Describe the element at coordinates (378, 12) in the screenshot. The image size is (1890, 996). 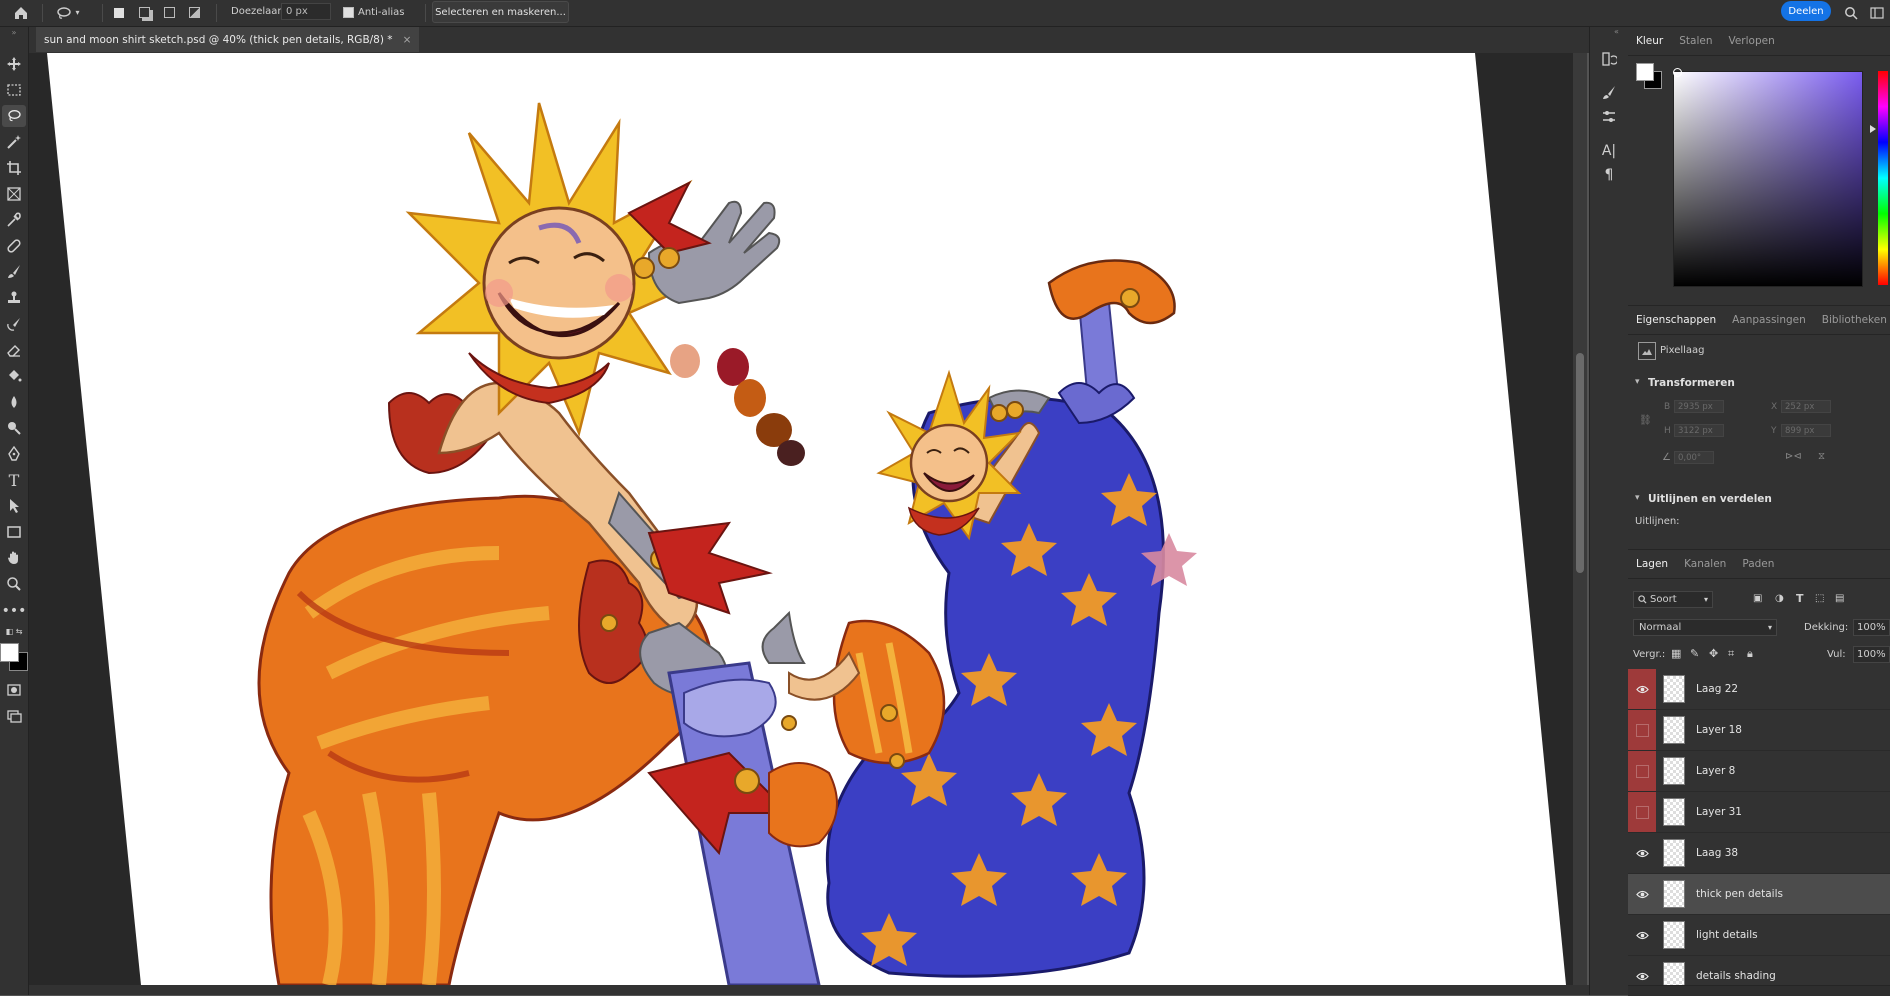
I see `antialias-checkbox: Anti-alias` at that location.